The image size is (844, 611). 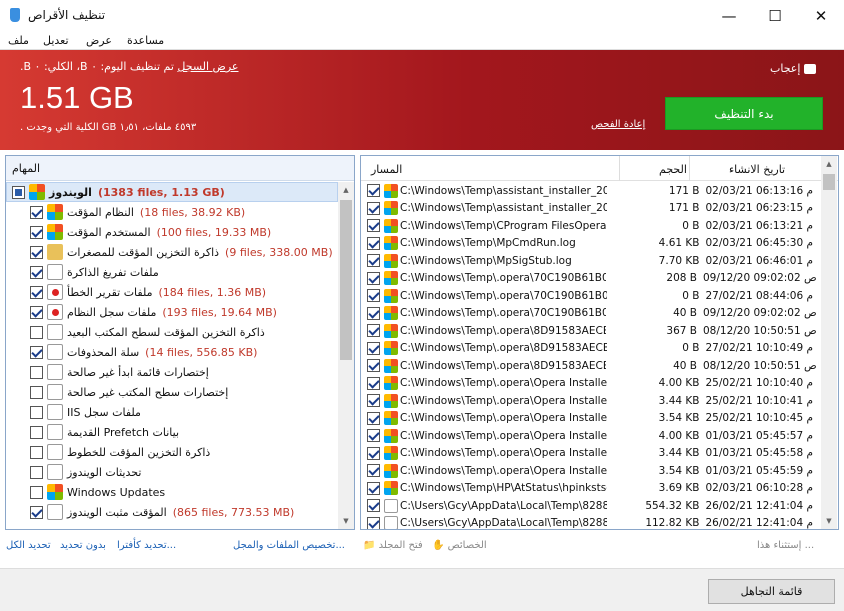 I want to click on task-row: سلة المحذوفات (14 files, 556.85 KB), so click(x=172, y=352).